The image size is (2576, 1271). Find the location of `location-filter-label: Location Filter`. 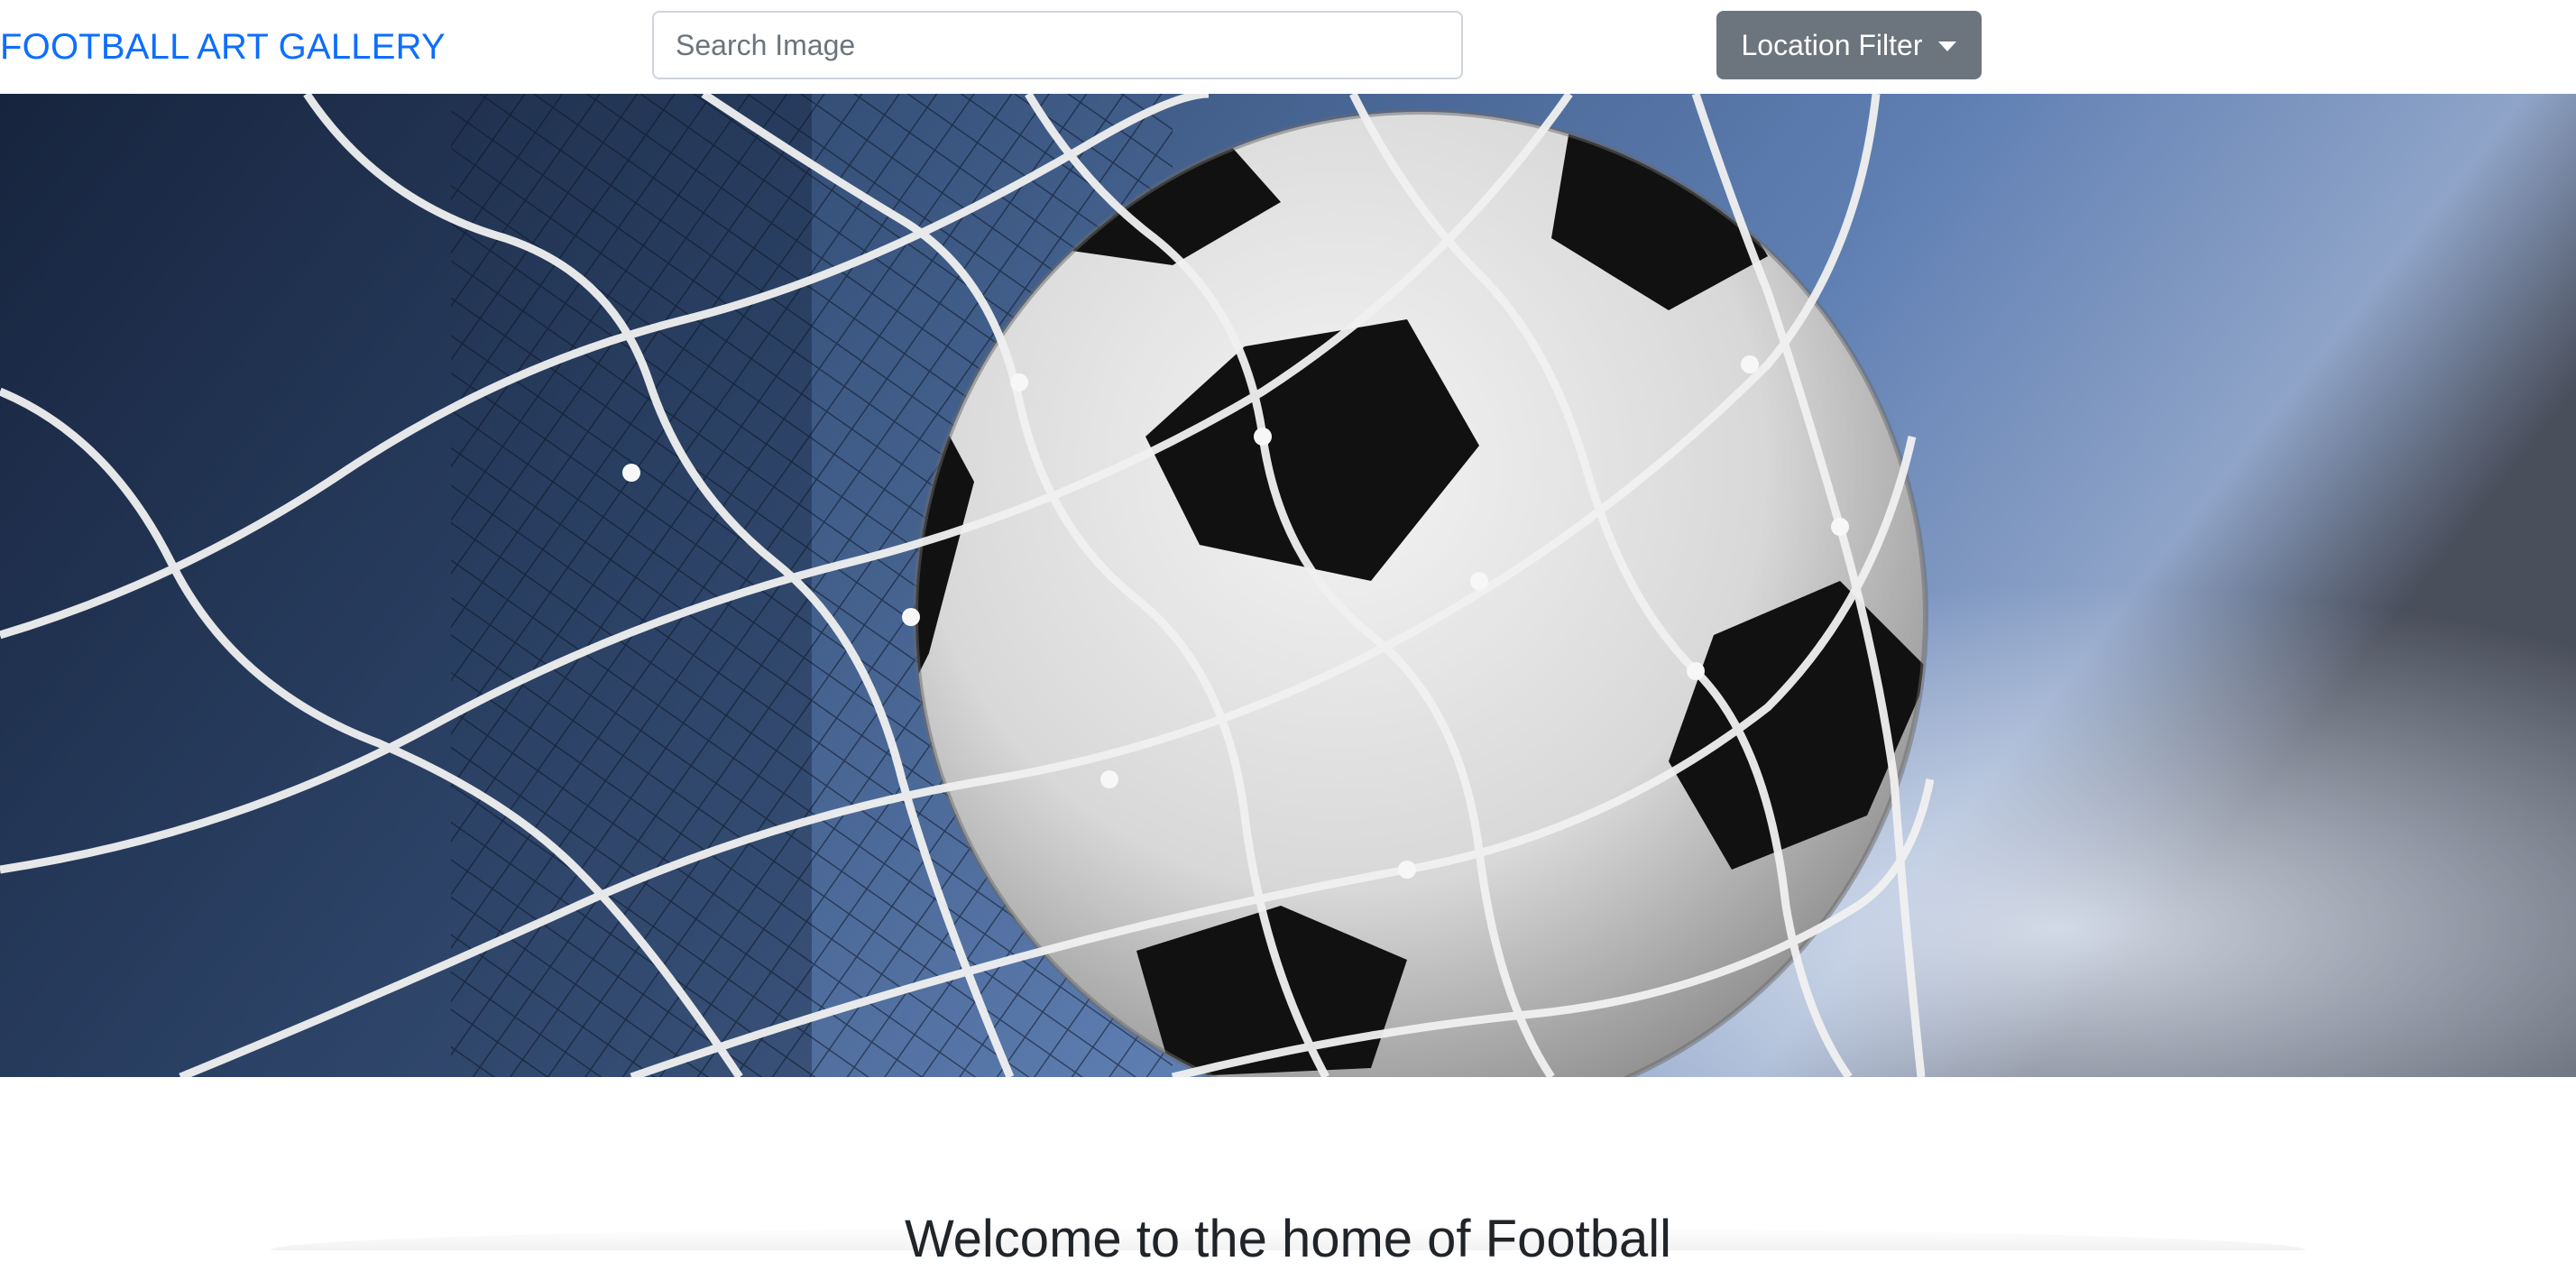

location-filter-label: Location Filter is located at coordinates (1832, 45).